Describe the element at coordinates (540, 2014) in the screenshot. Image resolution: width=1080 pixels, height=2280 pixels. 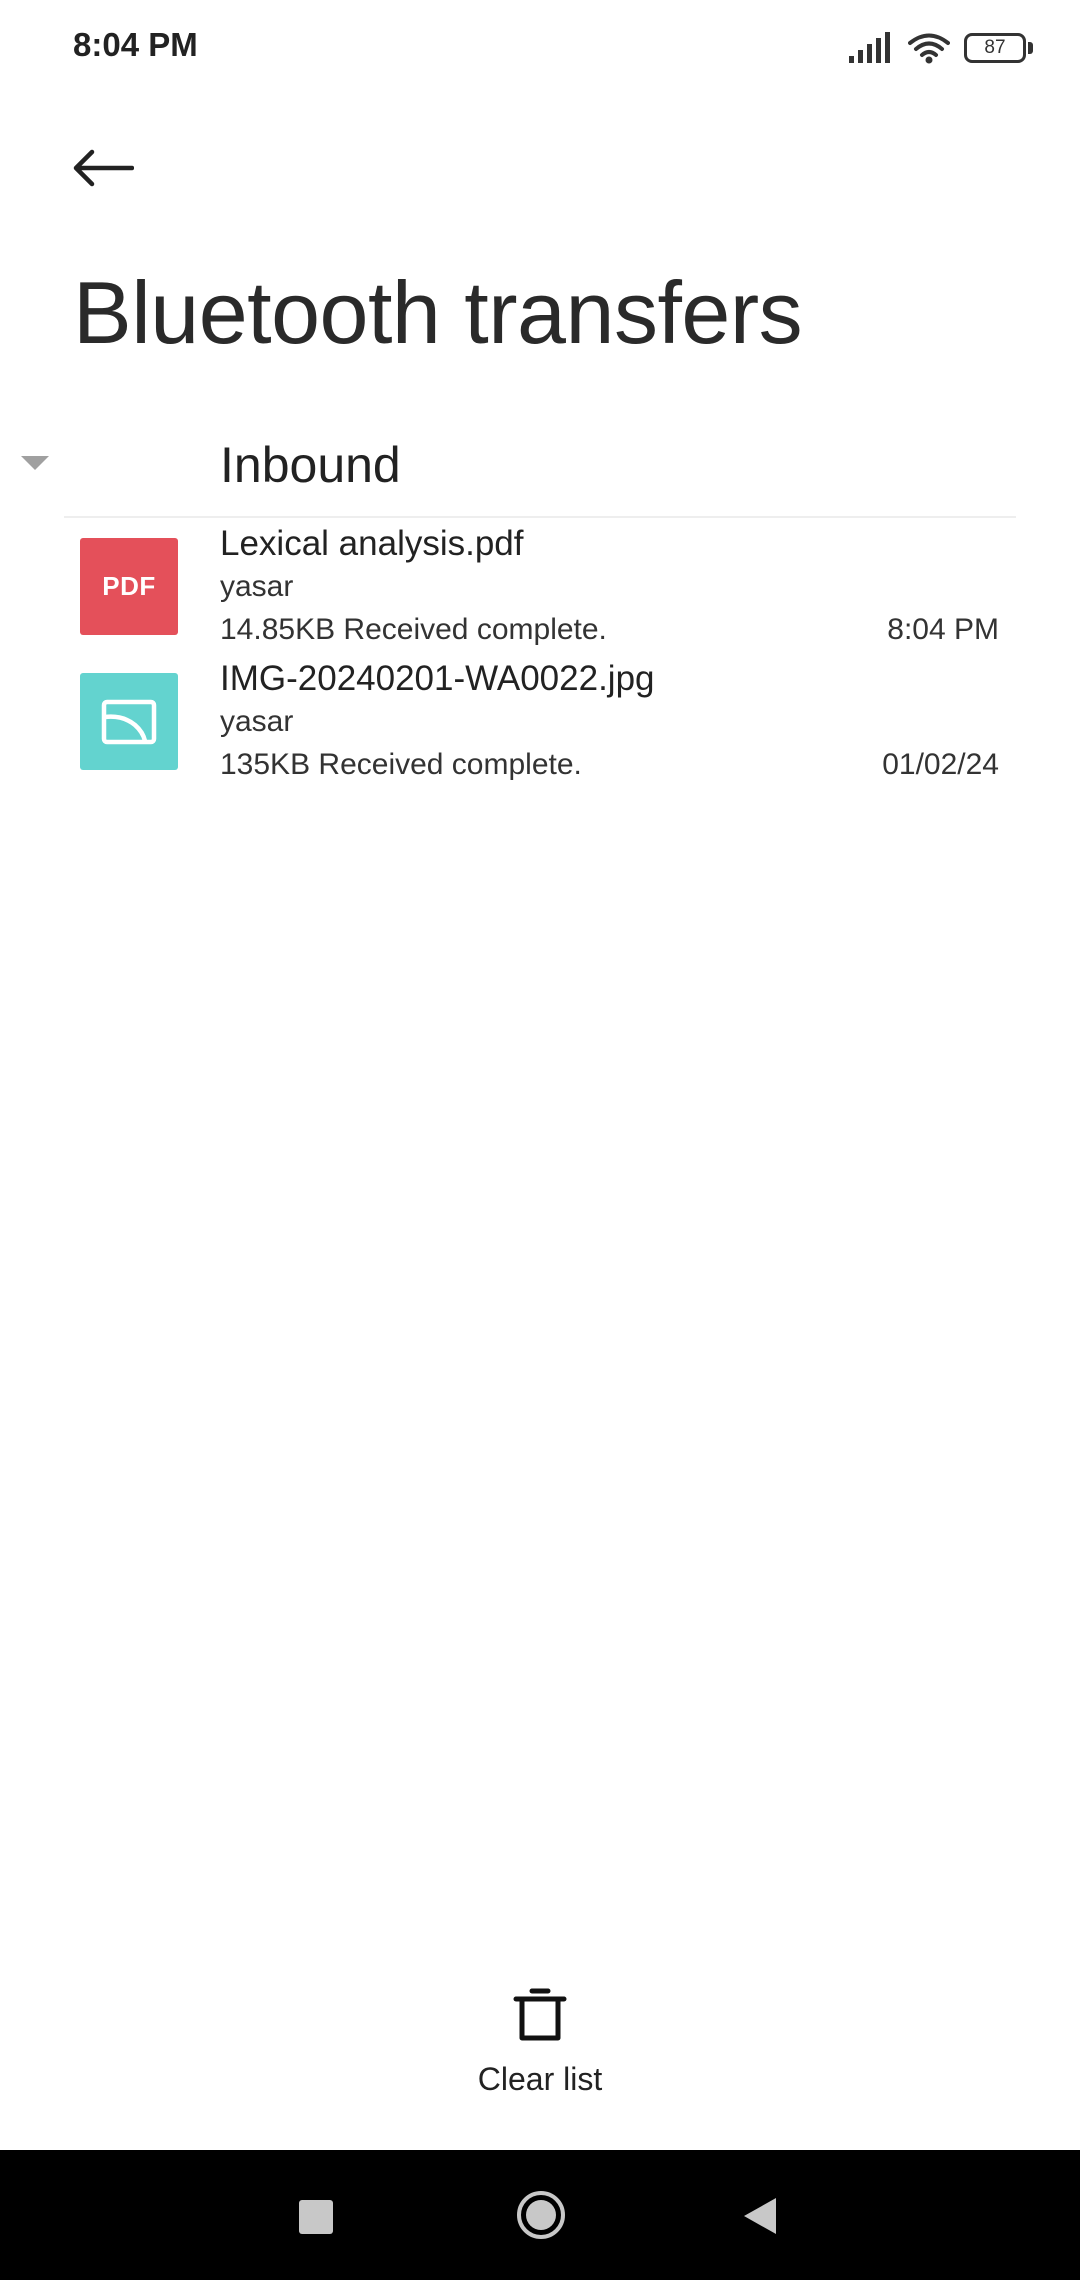
I see `trash-icon` at that location.